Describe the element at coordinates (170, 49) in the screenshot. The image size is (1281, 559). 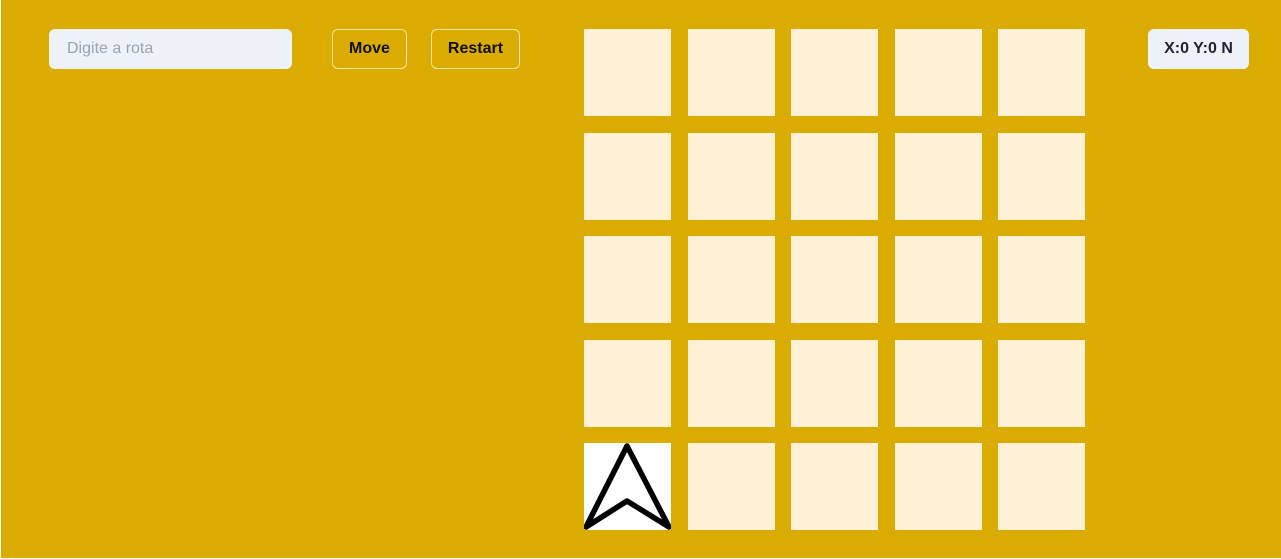
I see `route-input` at that location.